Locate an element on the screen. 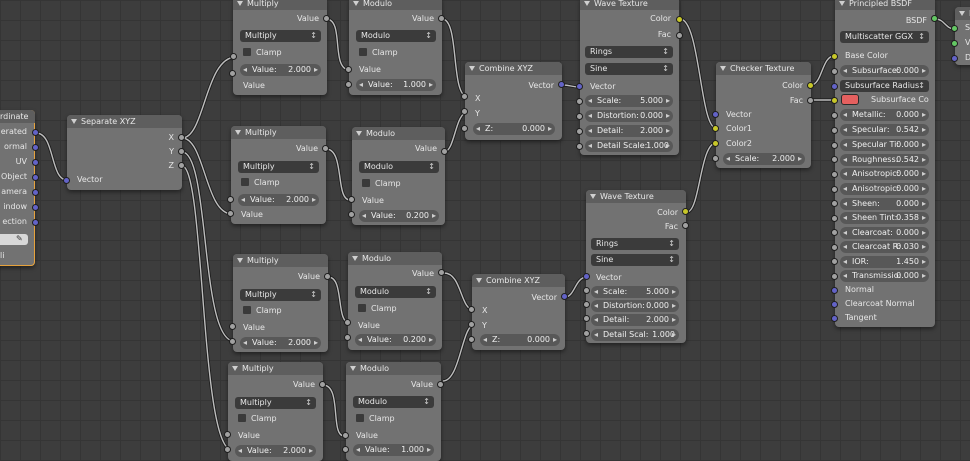 The height and width of the screenshot is (461, 970). sheen-tint-field: Sheen Tint:0.358 is located at coordinates (884, 218).